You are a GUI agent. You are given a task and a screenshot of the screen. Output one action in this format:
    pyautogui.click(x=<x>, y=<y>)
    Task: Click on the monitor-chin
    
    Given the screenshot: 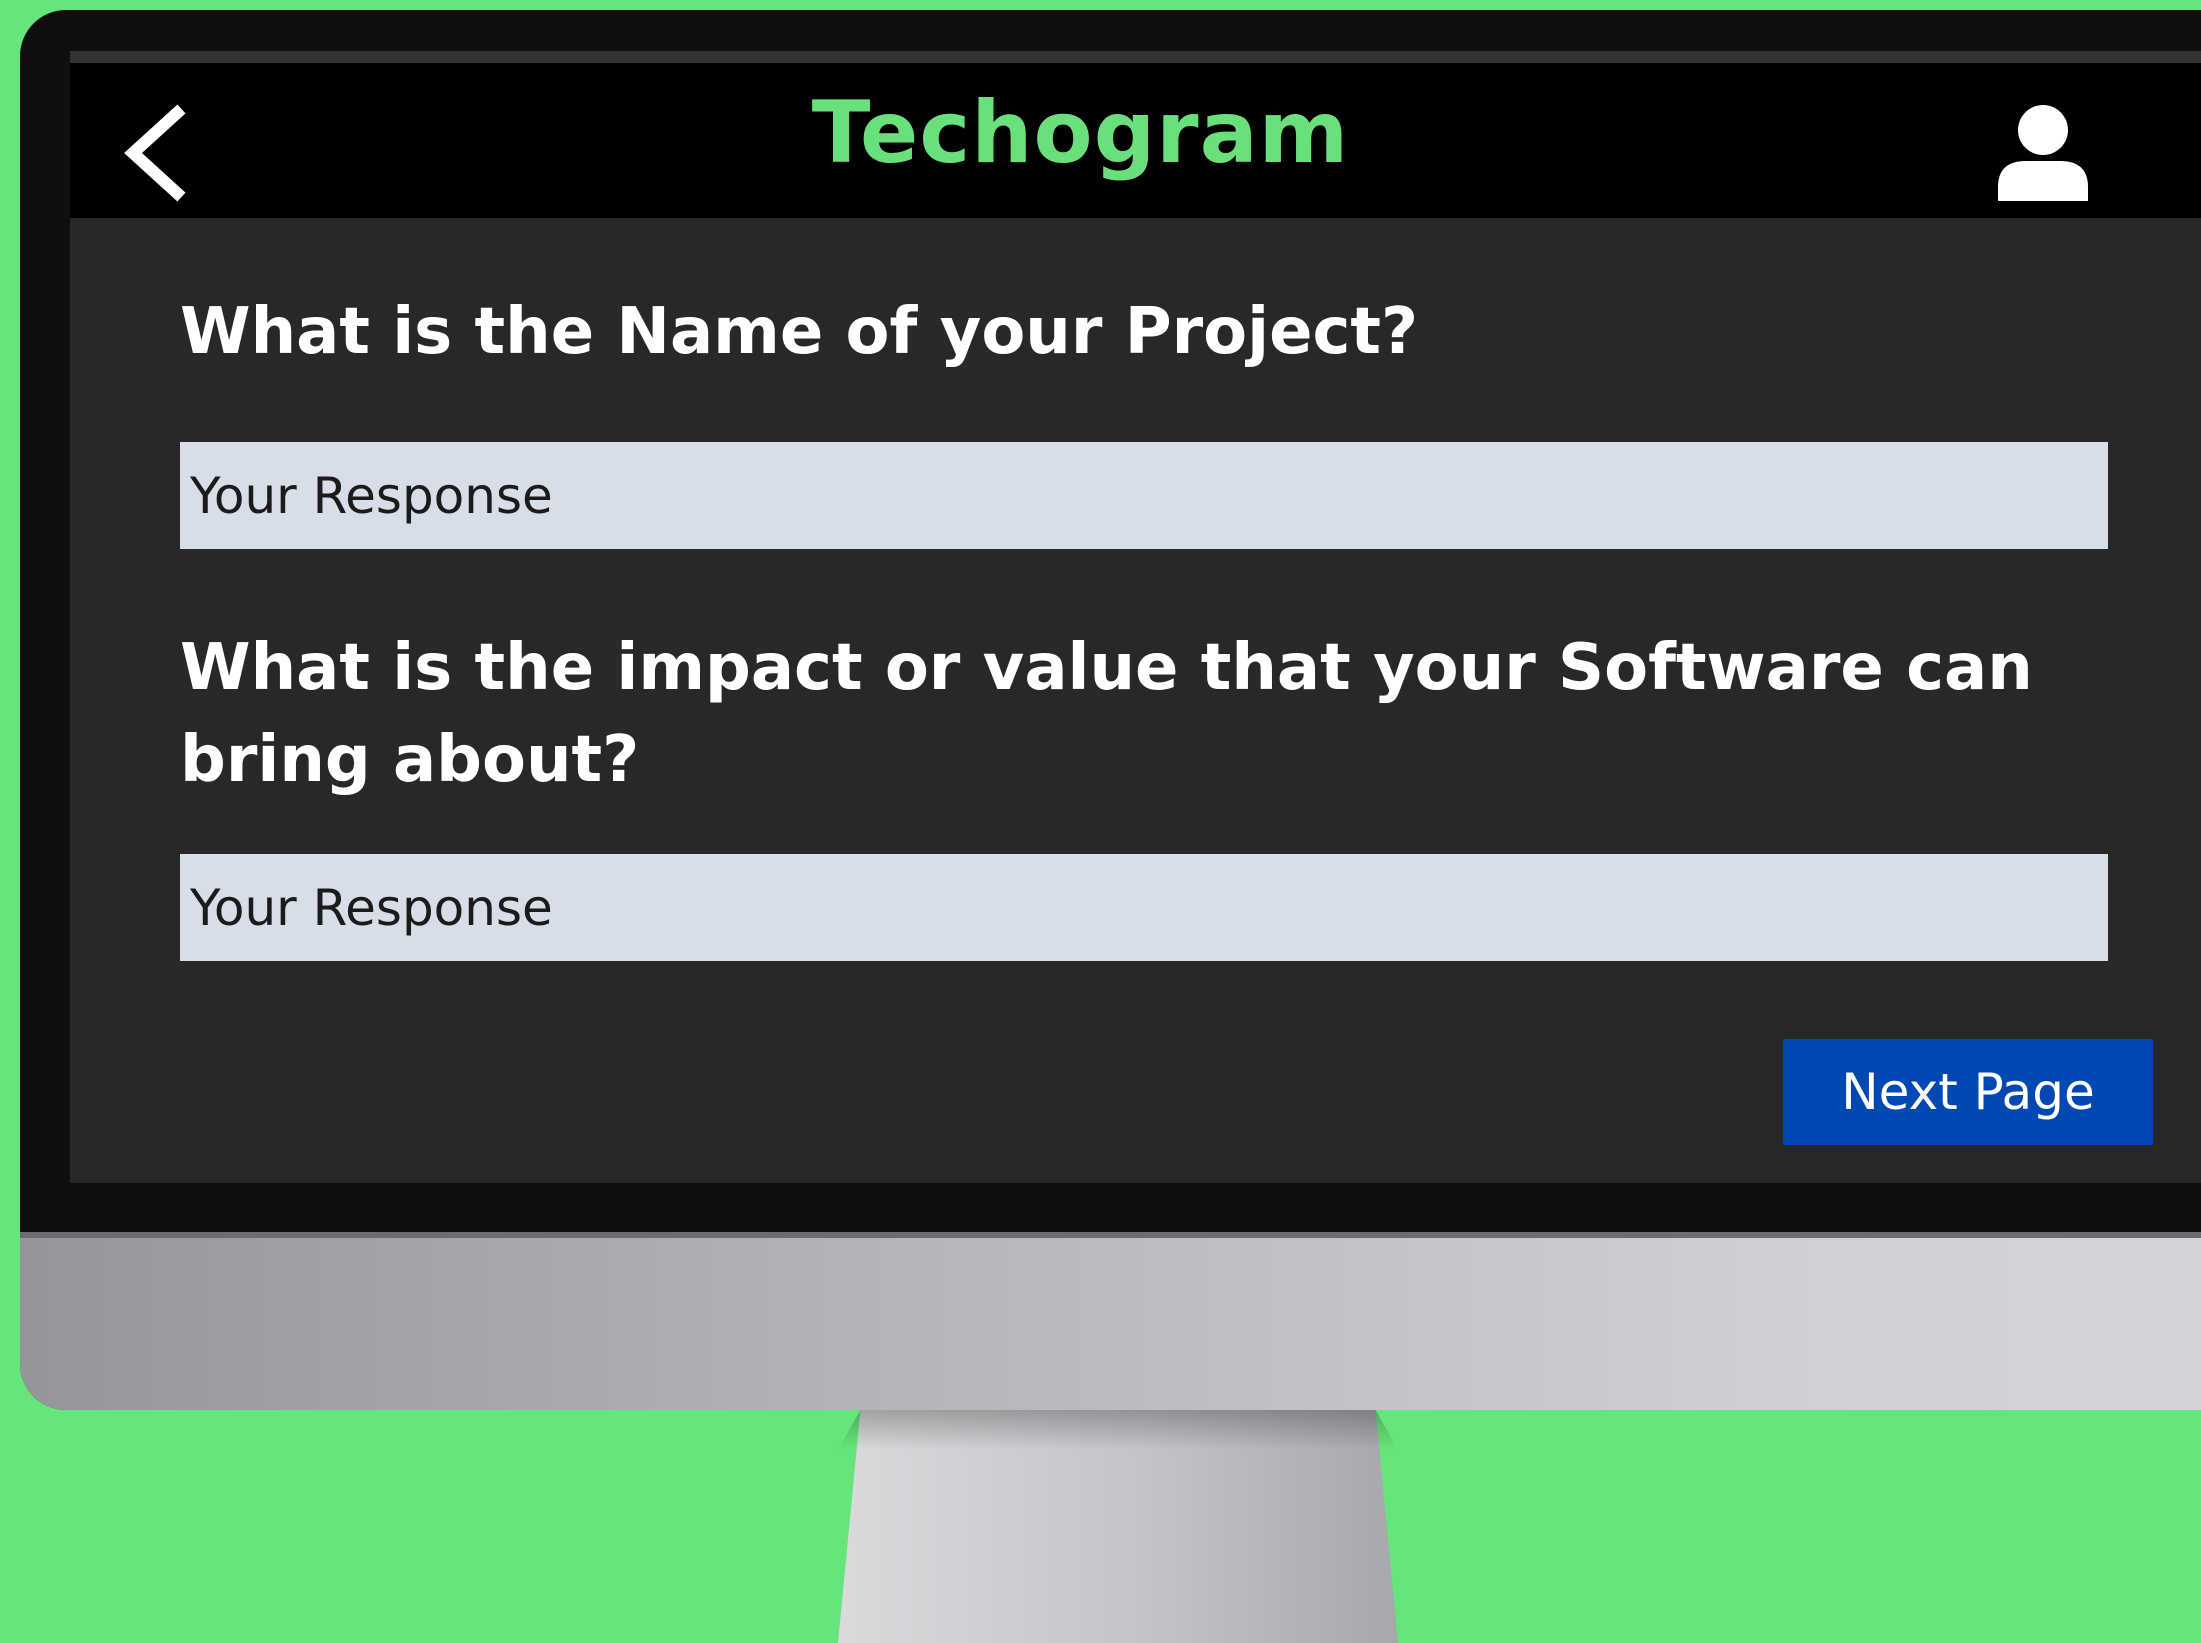 What is the action you would take?
    pyautogui.click(x=1110, y=1321)
    